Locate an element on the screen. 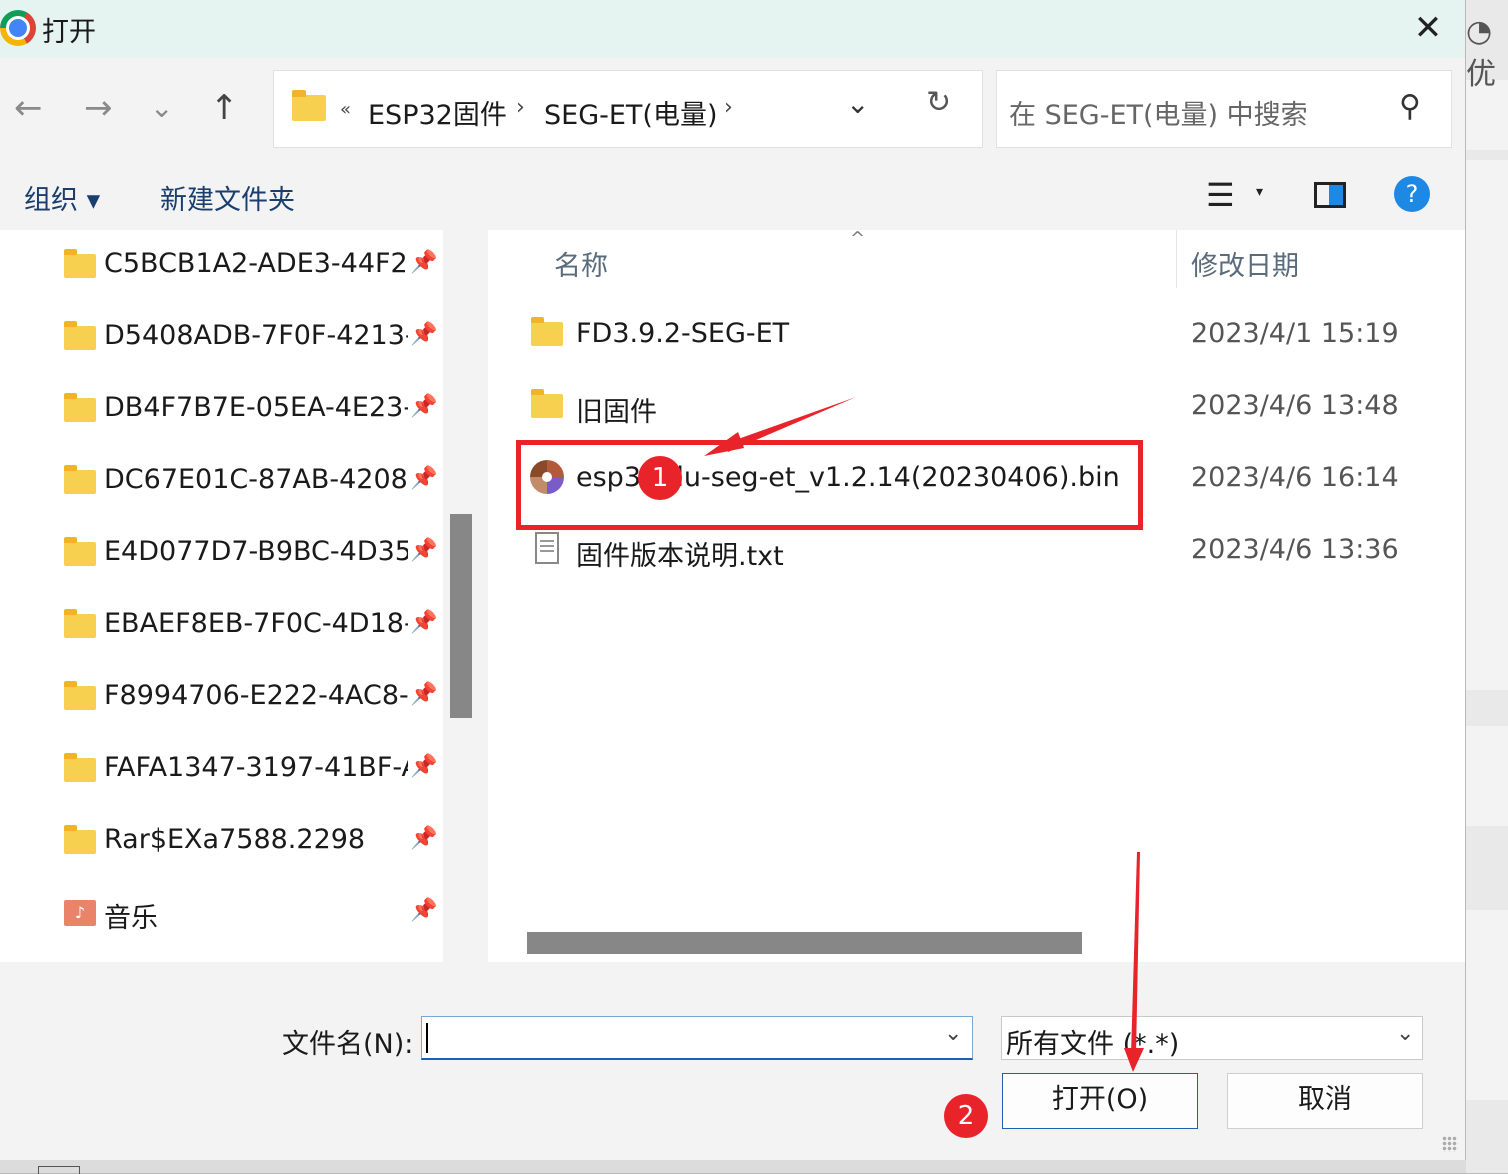 The width and height of the screenshot is (1508, 1174). back-arrow-icon: ← is located at coordinates (28, 108).